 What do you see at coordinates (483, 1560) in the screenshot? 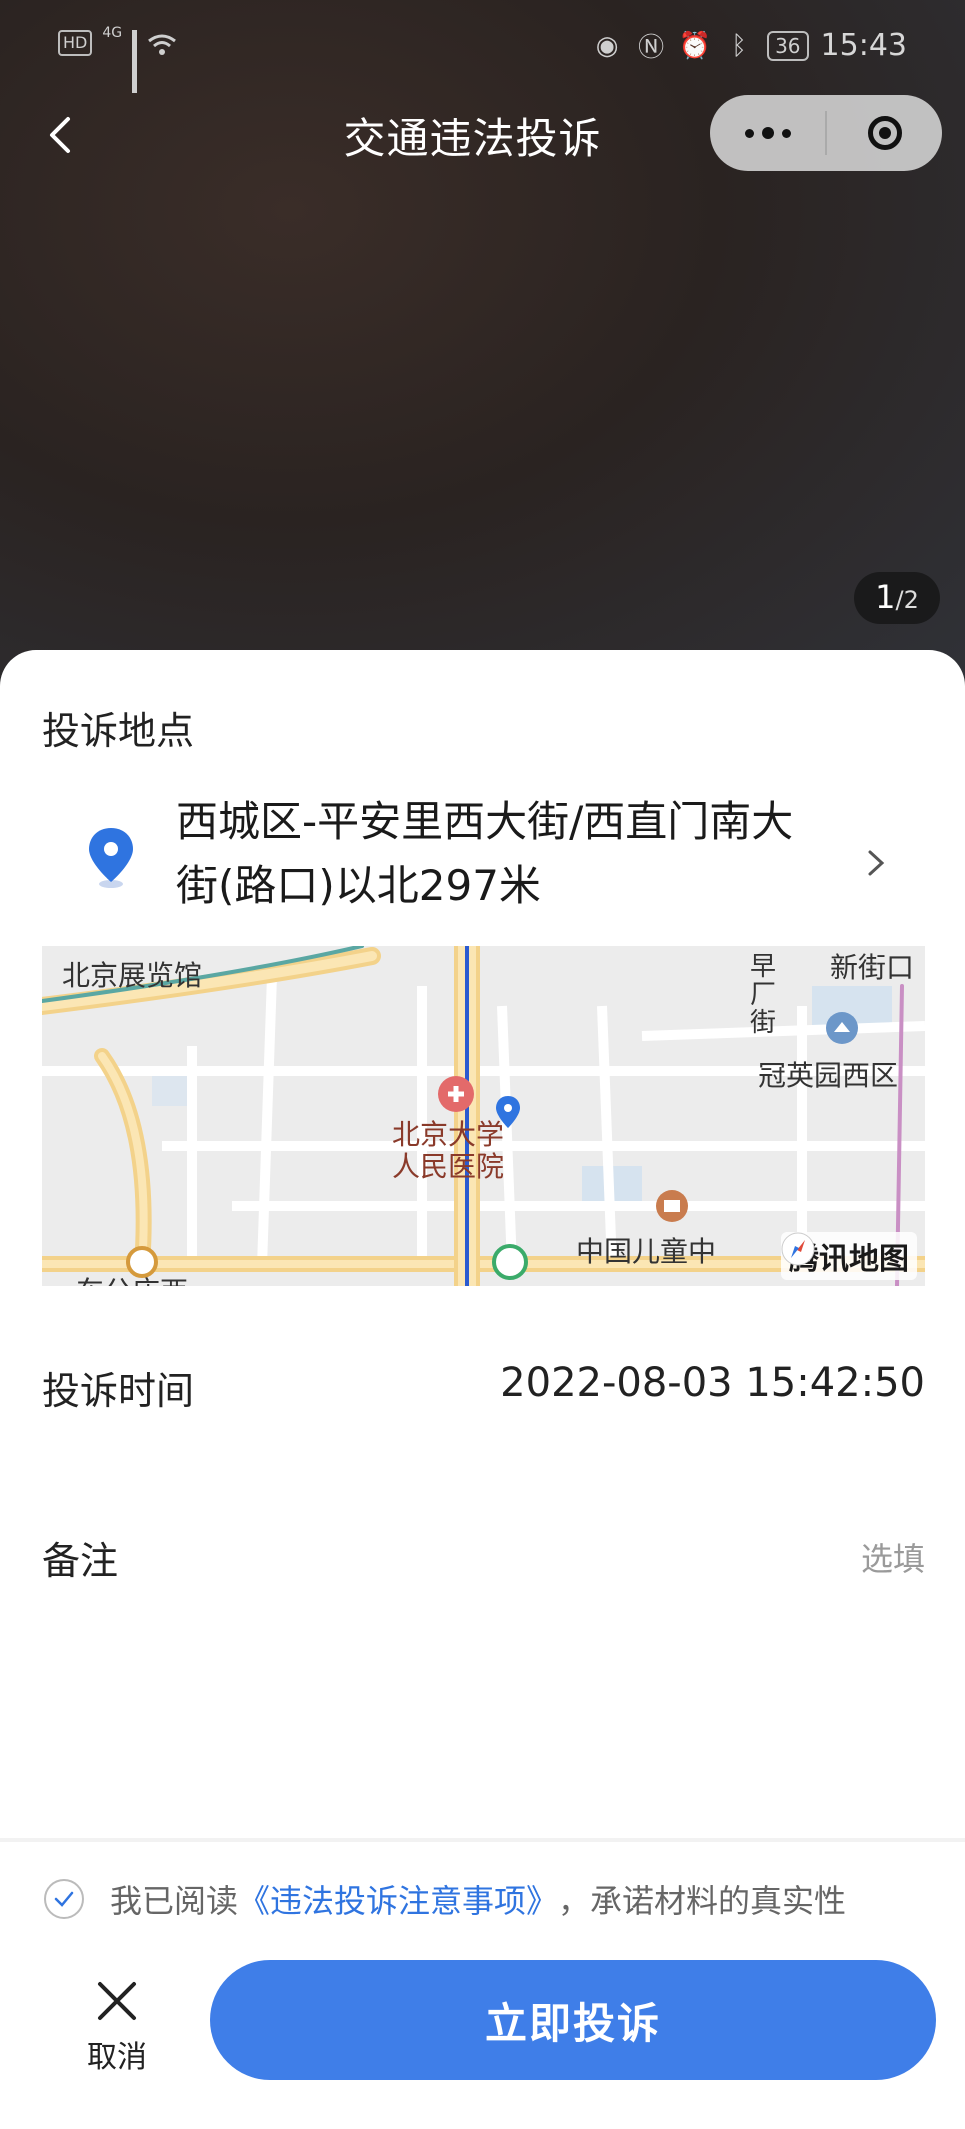
I see `note-row: 备注 选填` at bounding box center [483, 1560].